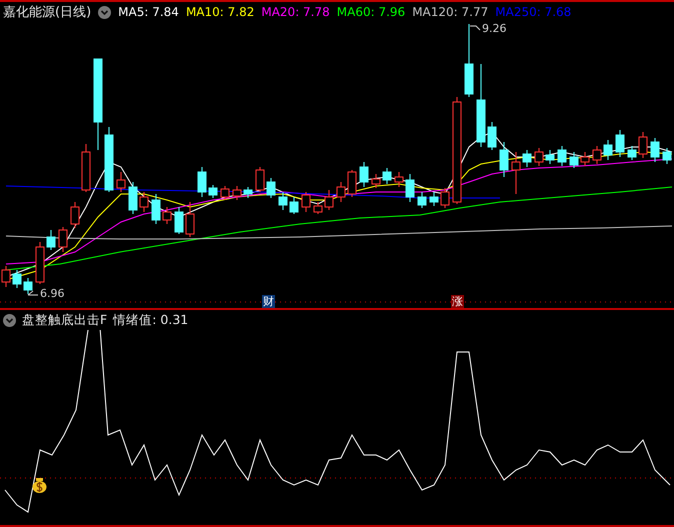 The height and width of the screenshot is (527, 674). What do you see at coordinates (533, 12) in the screenshot?
I see `moving-average-value: MA250: 7.68` at bounding box center [533, 12].